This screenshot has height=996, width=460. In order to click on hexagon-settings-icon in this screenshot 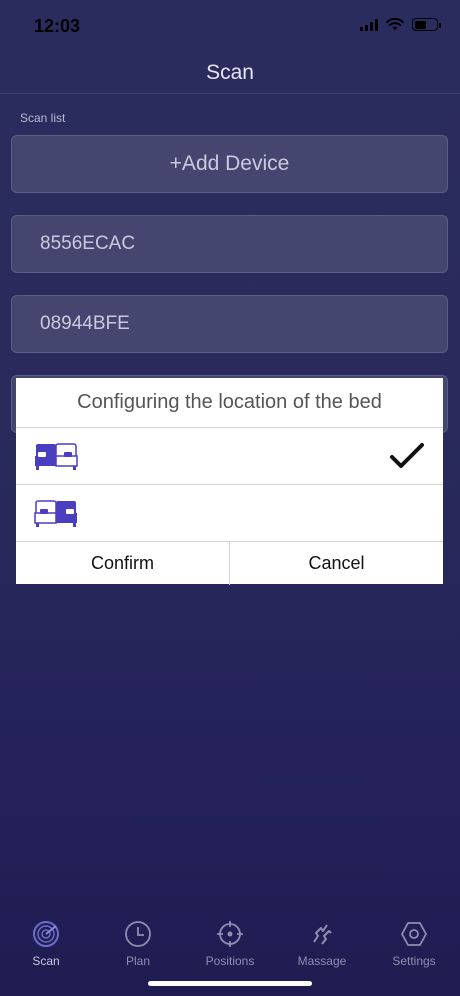, I will do `click(414, 934)`.